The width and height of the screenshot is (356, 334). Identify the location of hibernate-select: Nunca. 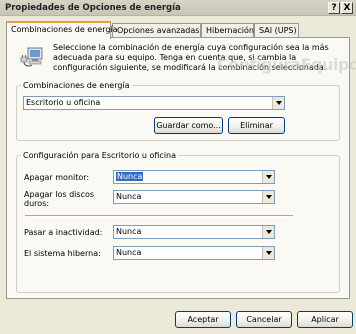
(194, 253).